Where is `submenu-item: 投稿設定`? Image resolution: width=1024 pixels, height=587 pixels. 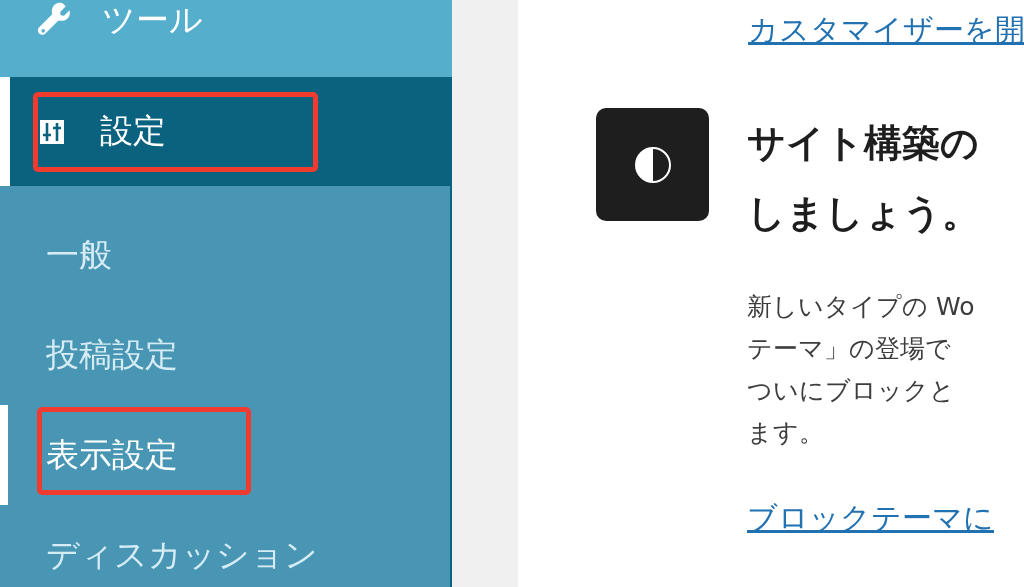 submenu-item: 投稿設定 is located at coordinates (225, 355).